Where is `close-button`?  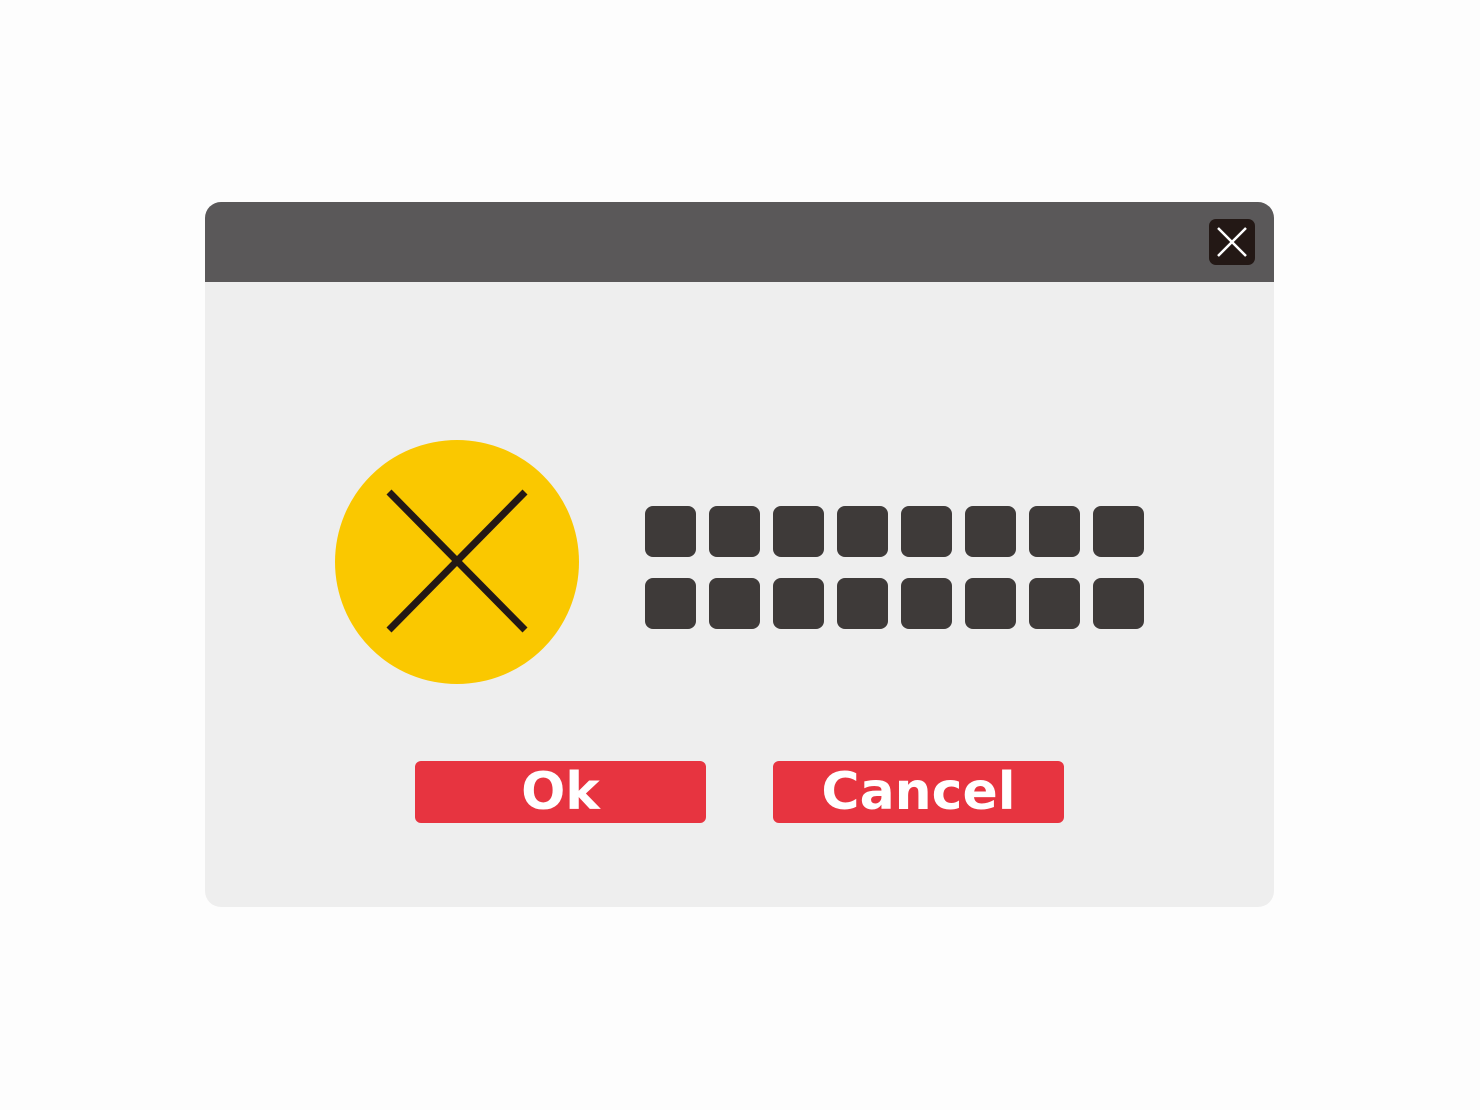
close-button is located at coordinates (1232, 242).